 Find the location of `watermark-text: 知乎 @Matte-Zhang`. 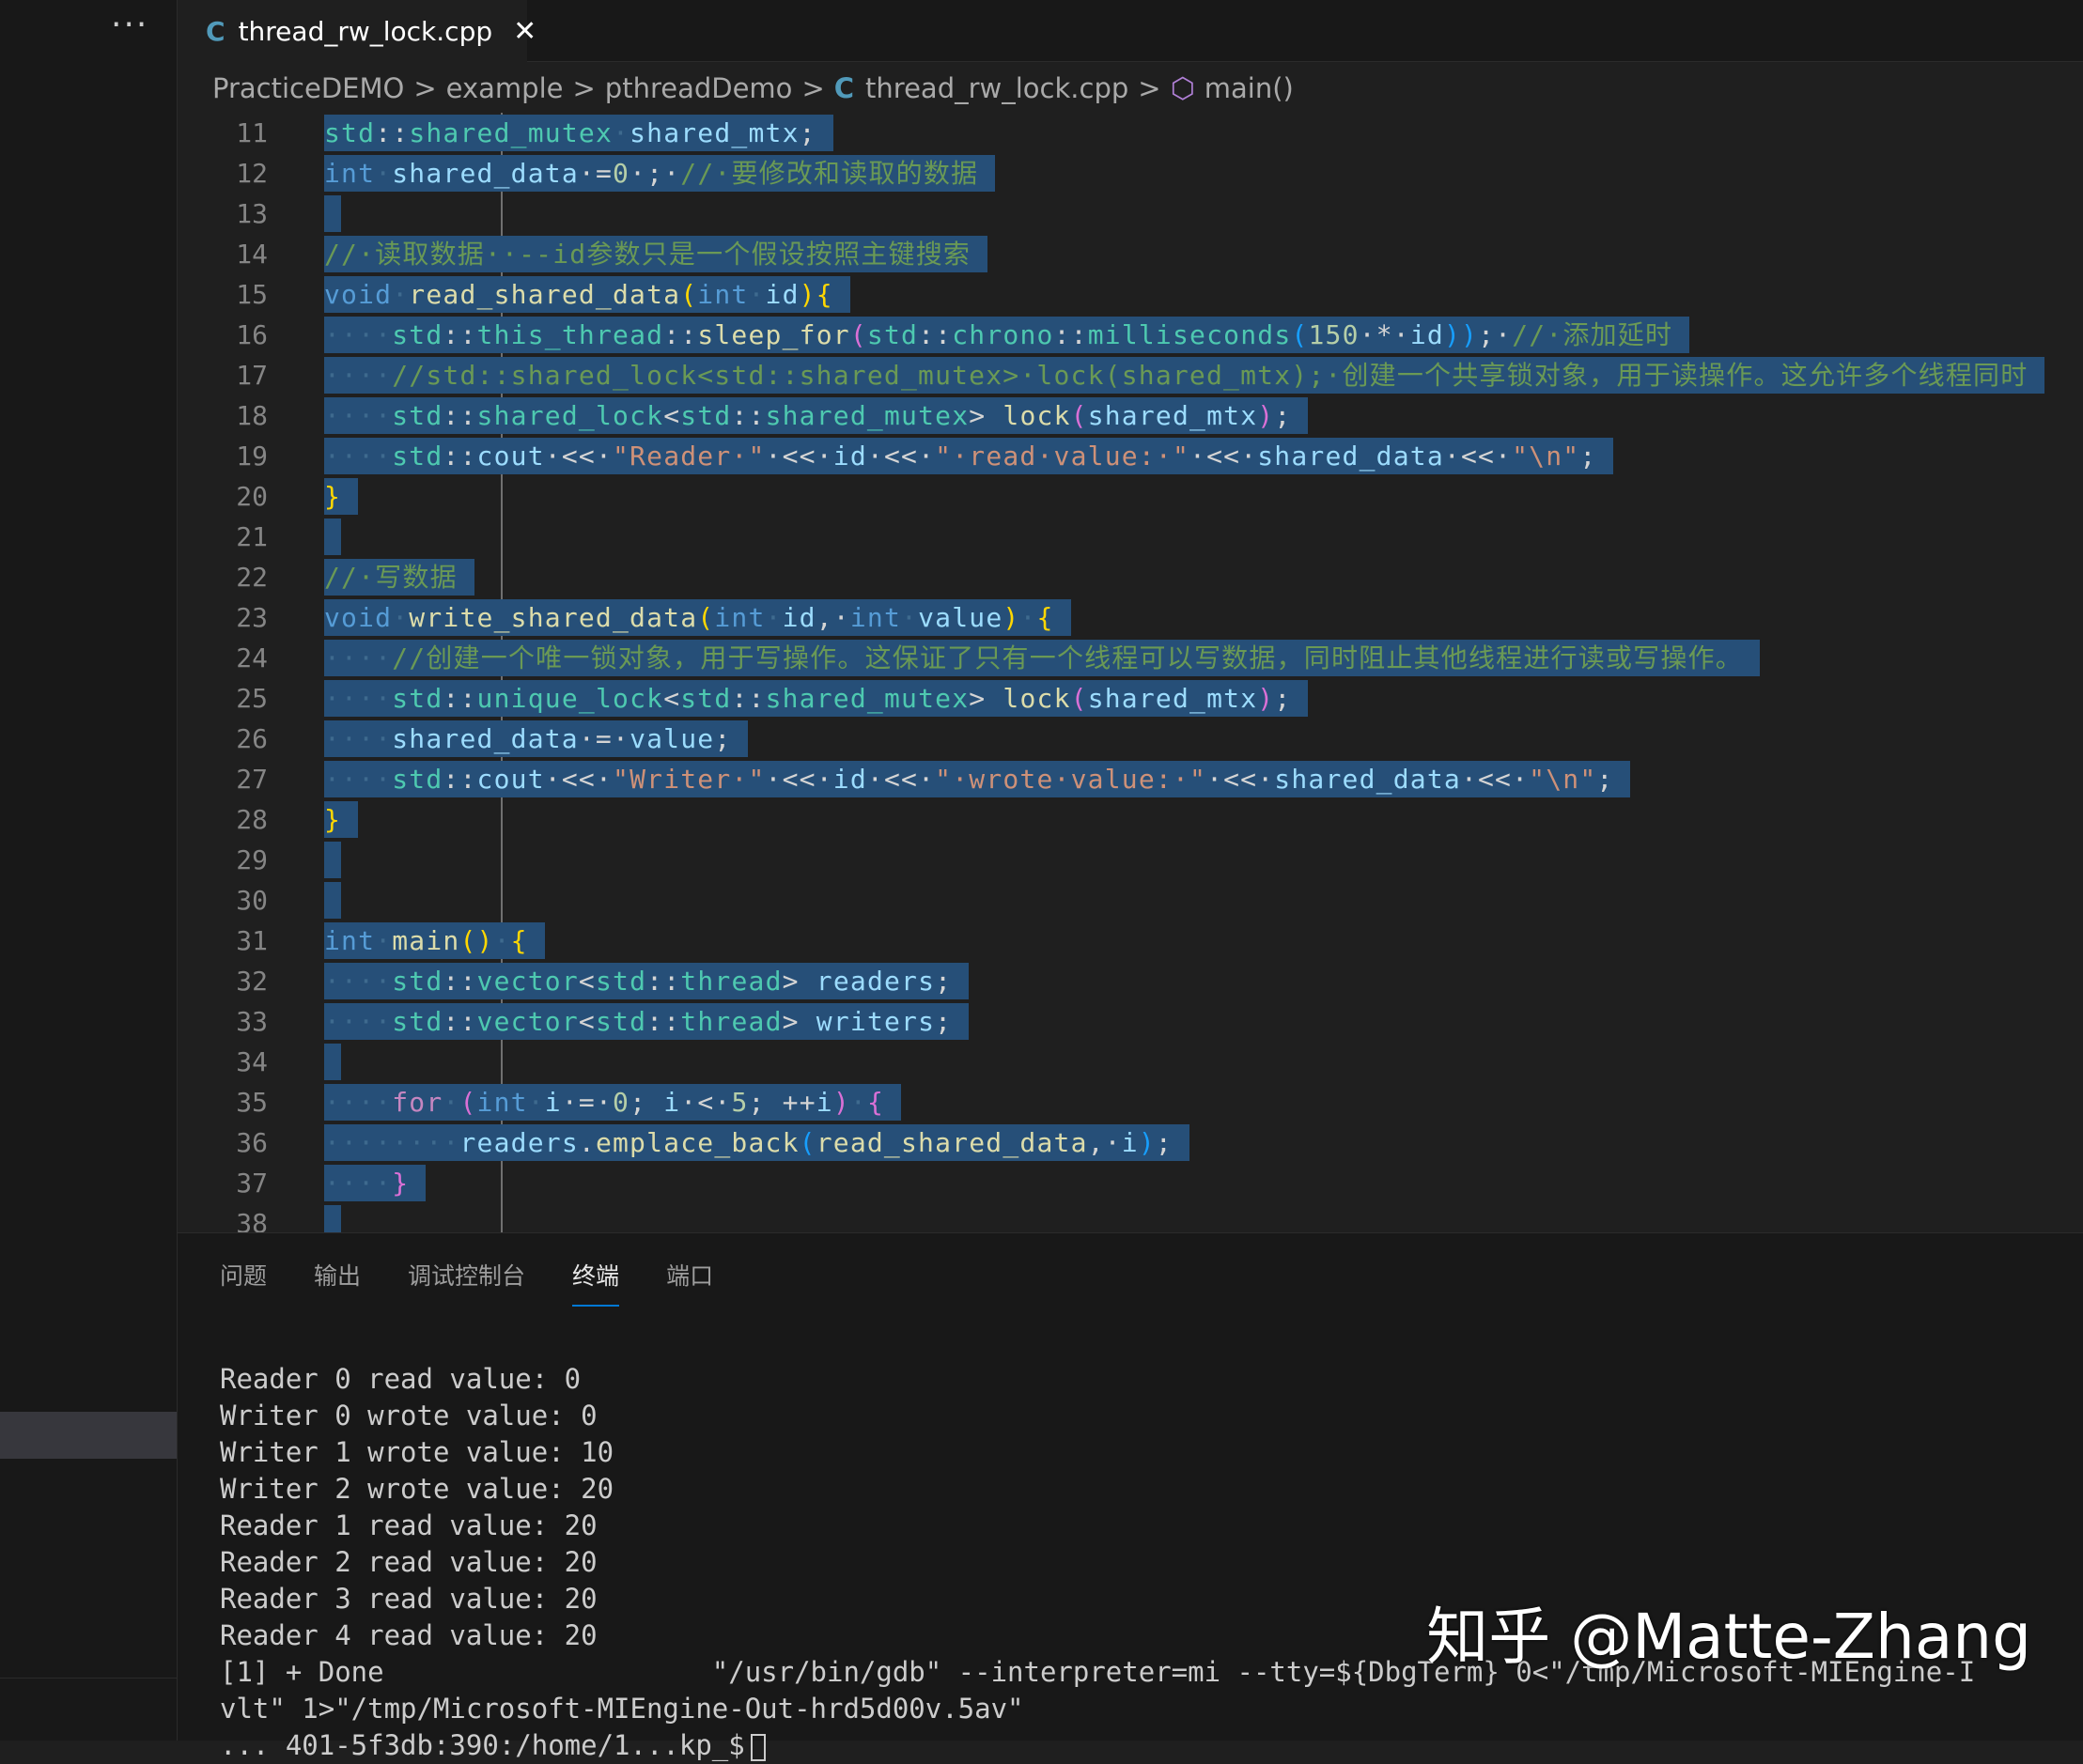

watermark-text: 知乎 @Matte-Zhang is located at coordinates (1728, 1637).